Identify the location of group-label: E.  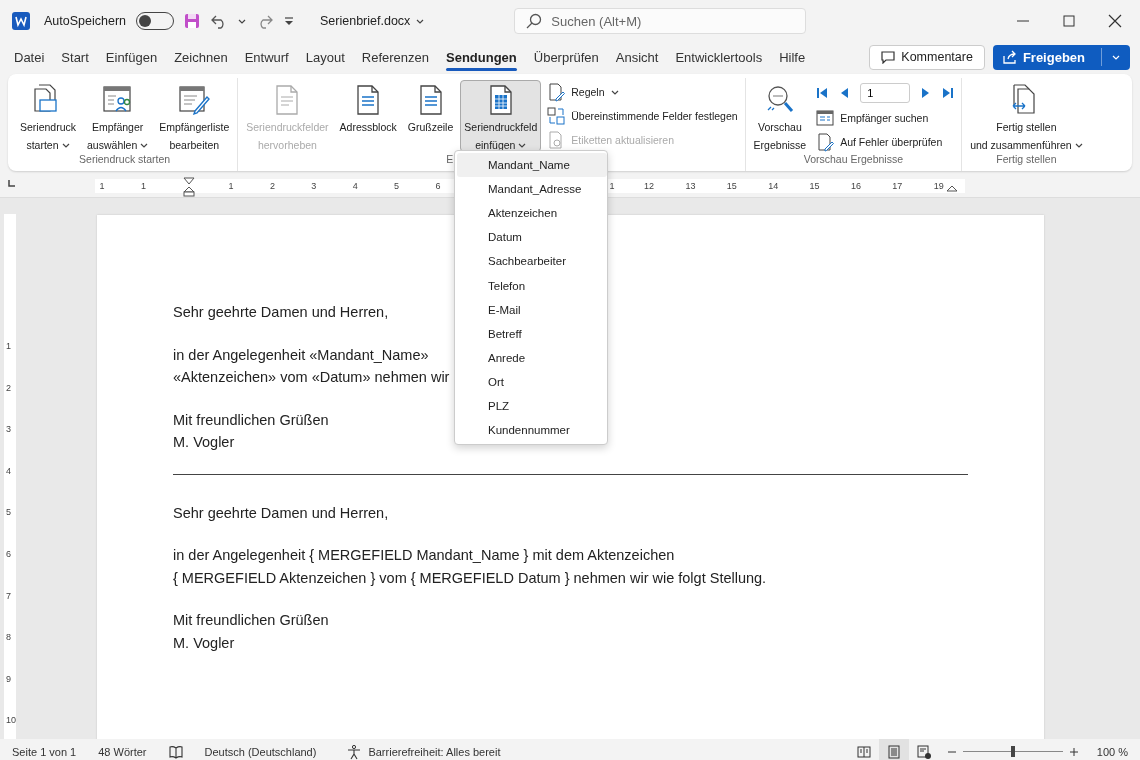
(450, 160).